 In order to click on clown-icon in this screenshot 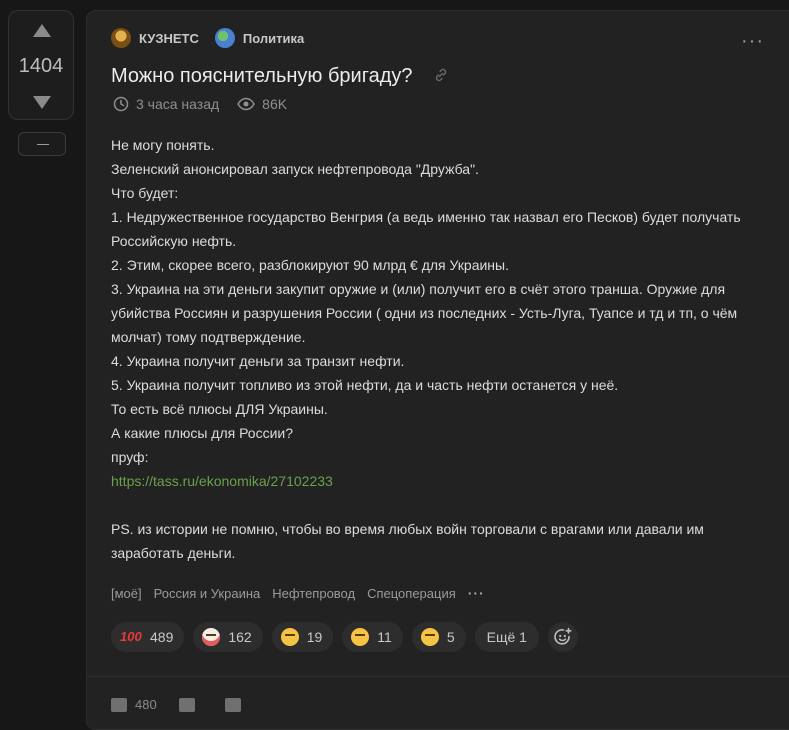, I will do `click(211, 637)`.